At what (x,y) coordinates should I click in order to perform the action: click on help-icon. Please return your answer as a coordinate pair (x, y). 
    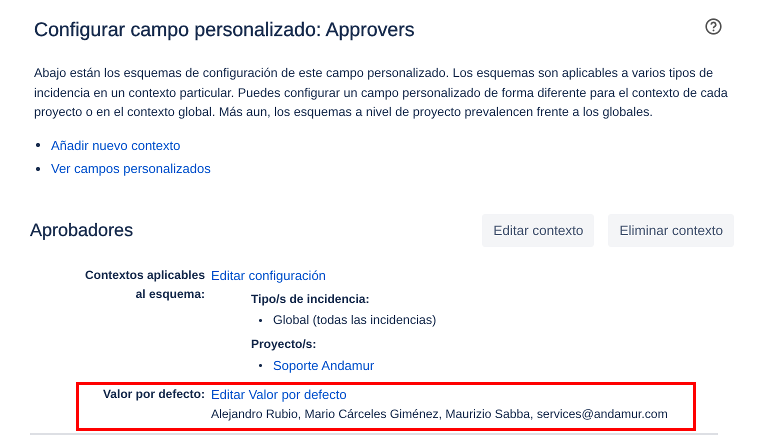
    Looking at the image, I should click on (713, 26).